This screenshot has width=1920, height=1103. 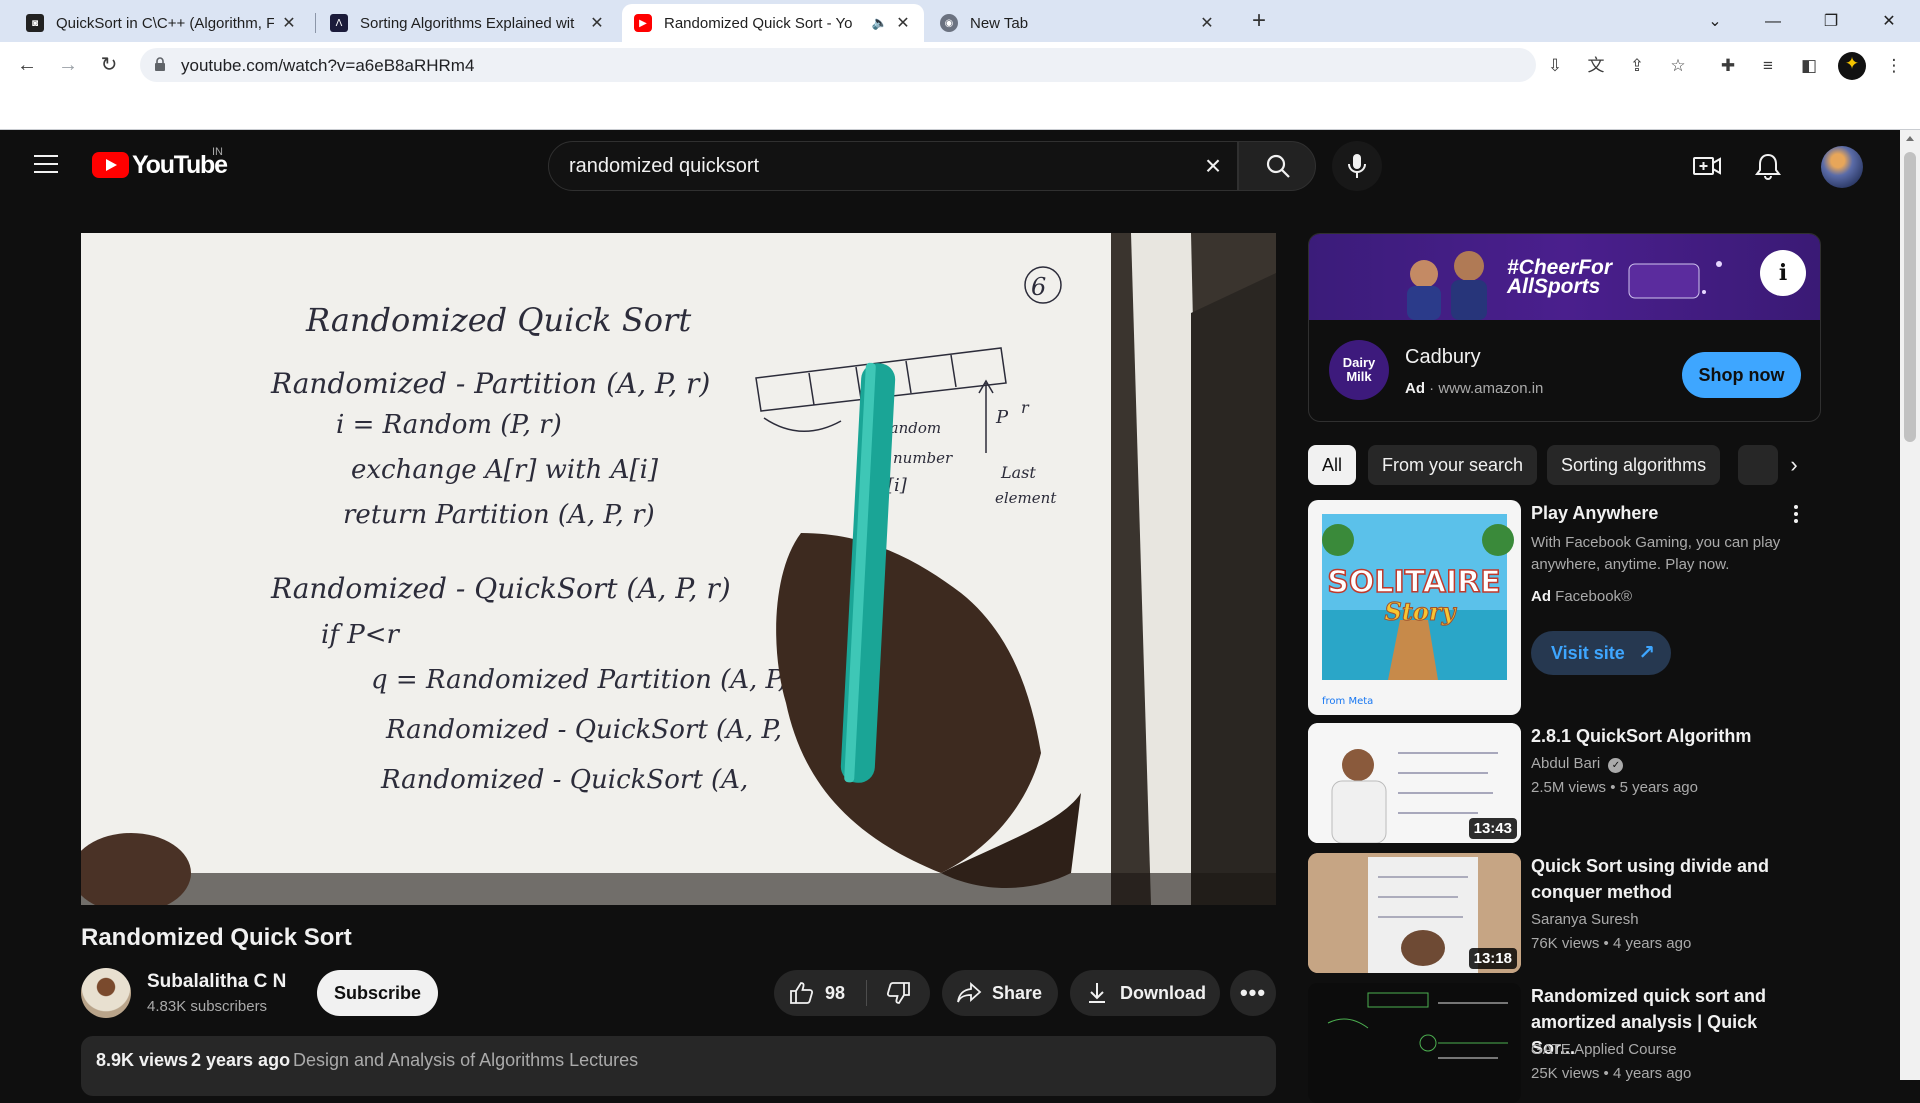 I want to click on browser-tab-4: ◉ New Tab ✕, so click(x=1078, y=23).